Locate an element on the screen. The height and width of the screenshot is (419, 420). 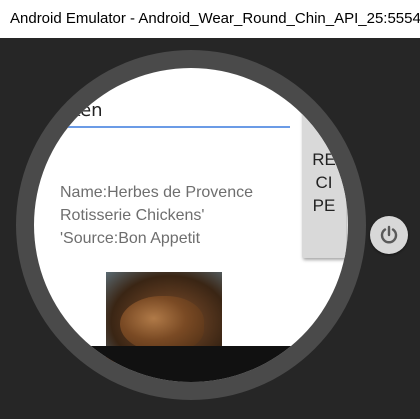
power-button is located at coordinates (389, 235).